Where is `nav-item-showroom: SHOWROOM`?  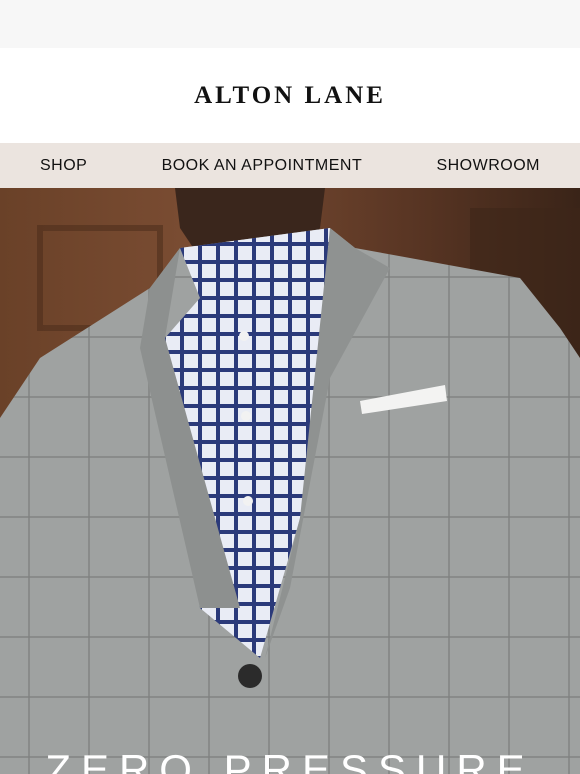
nav-item-showroom: SHOWROOM is located at coordinates (488, 166).